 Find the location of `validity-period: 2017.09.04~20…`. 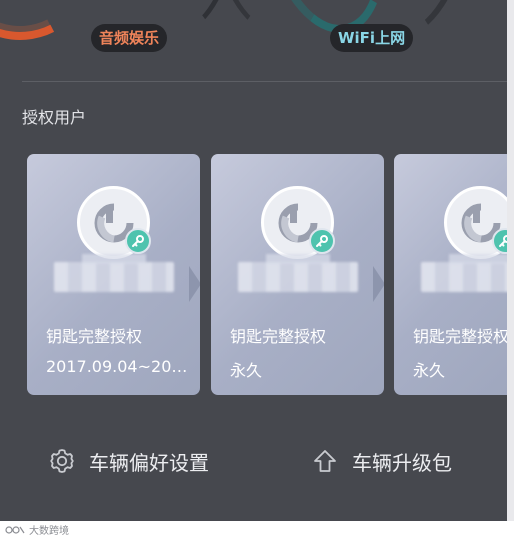

validity-period: 2017.09.04~20… is located at coordinates (117, 366).